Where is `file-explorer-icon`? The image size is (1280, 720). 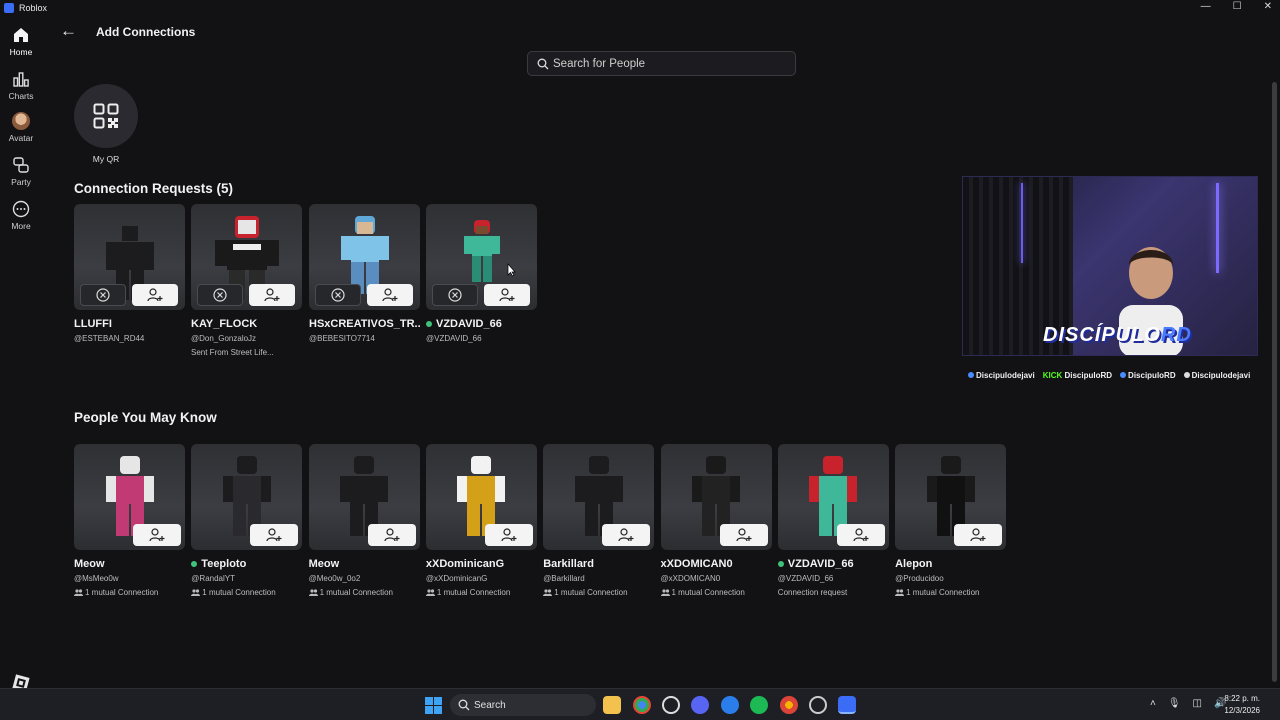 file-explorer-icon is located at coordinates (612, 705).